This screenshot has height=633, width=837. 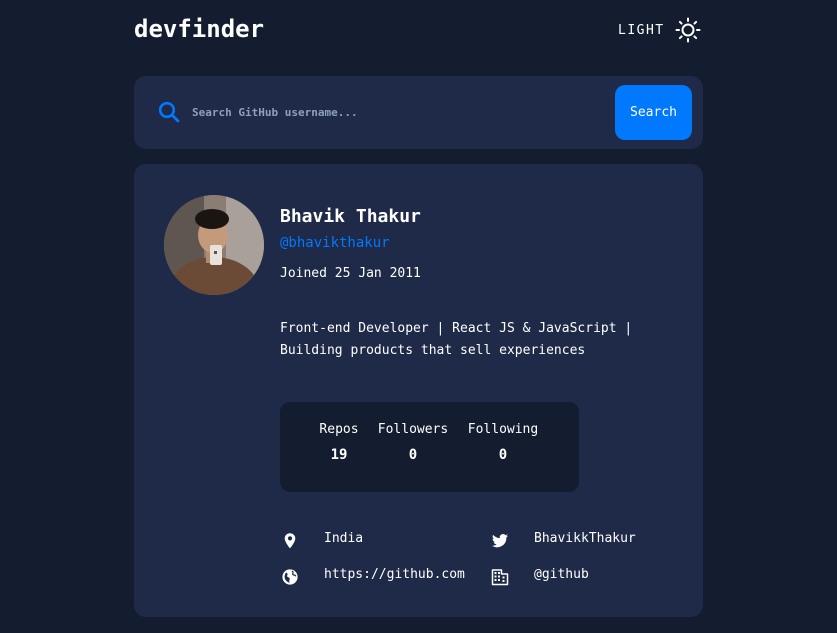 I want to click on profile-blog-link: https://github.com, so click(x=394, y=574).